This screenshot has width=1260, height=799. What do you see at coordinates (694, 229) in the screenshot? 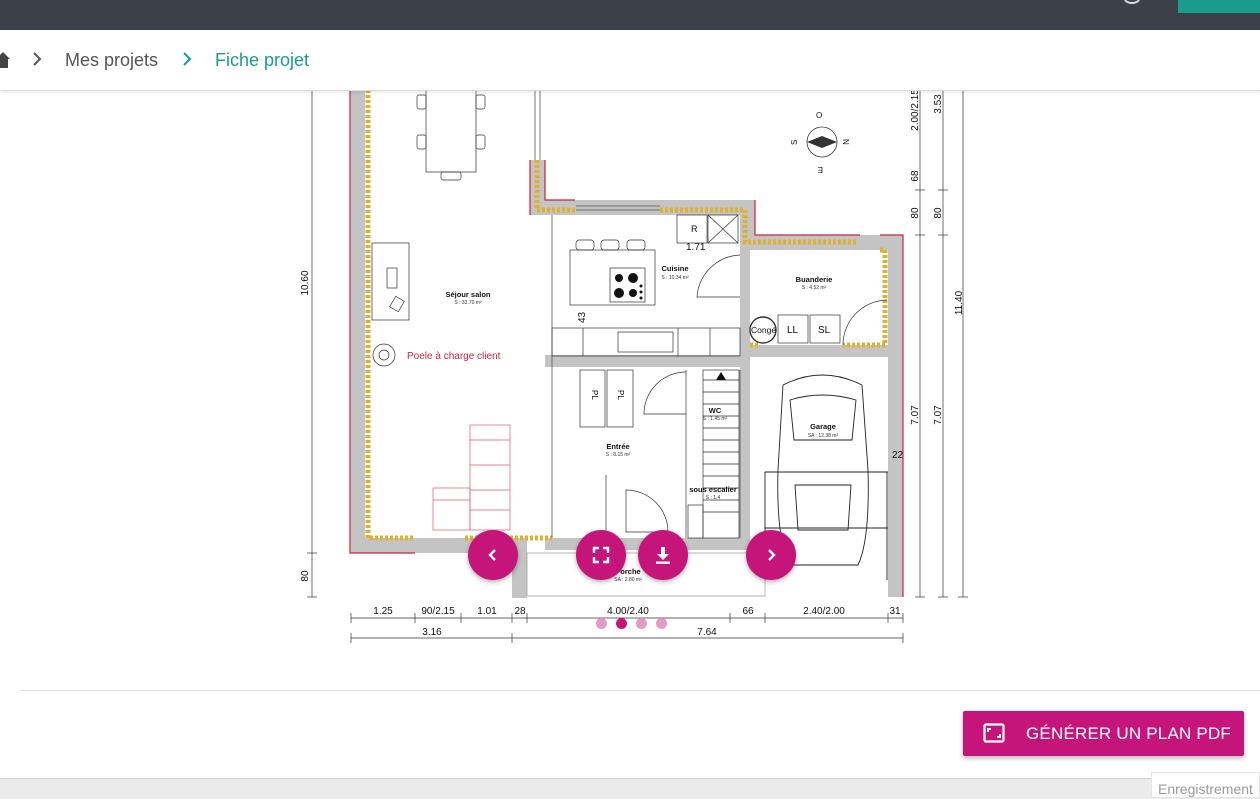
I see `fridge-label: R` at bounding box center [694, 229].